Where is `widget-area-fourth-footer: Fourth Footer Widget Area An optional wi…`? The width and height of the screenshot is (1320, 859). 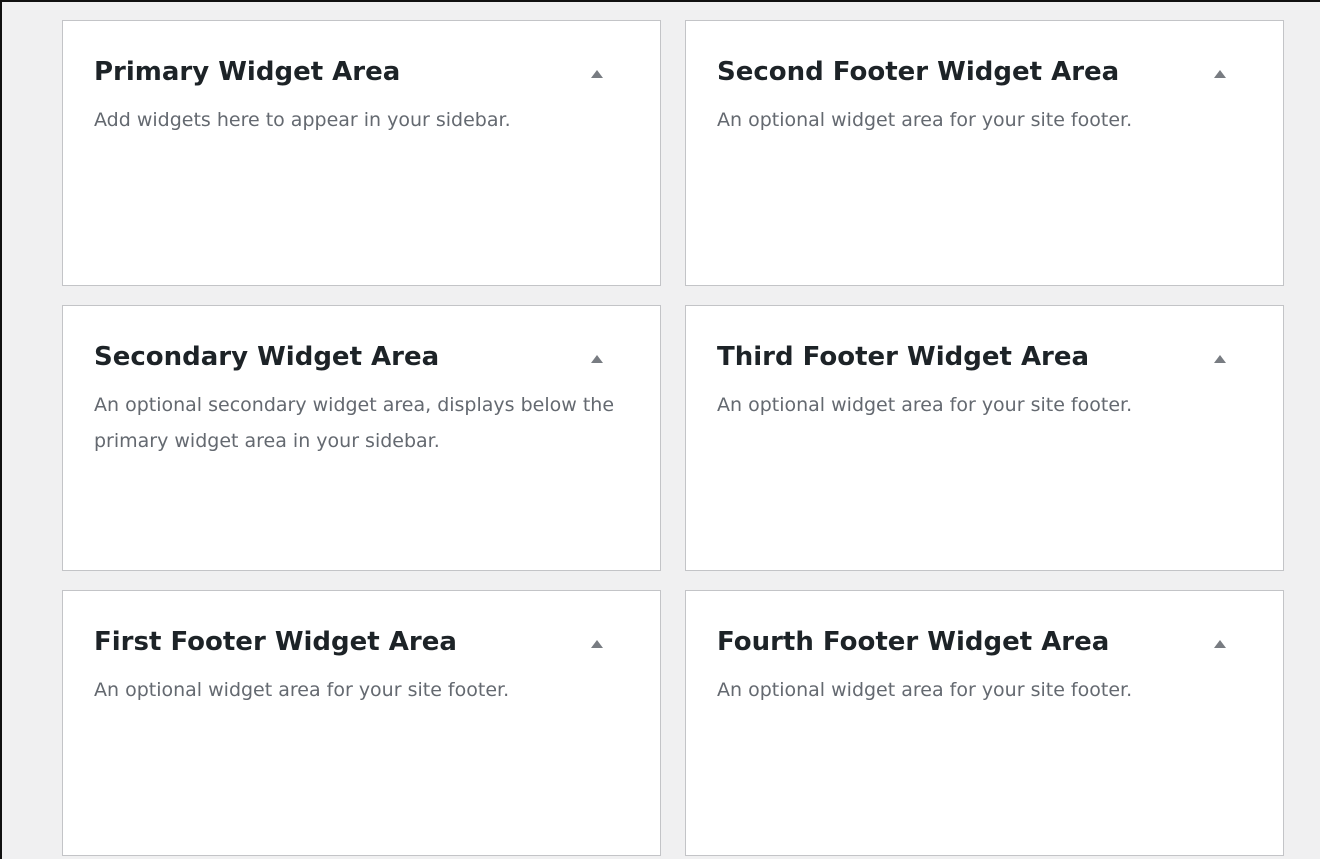
widget-area-fourth-footer: Fourth Footer Widget Area An optional wi… is located at coordinates (984, 723).